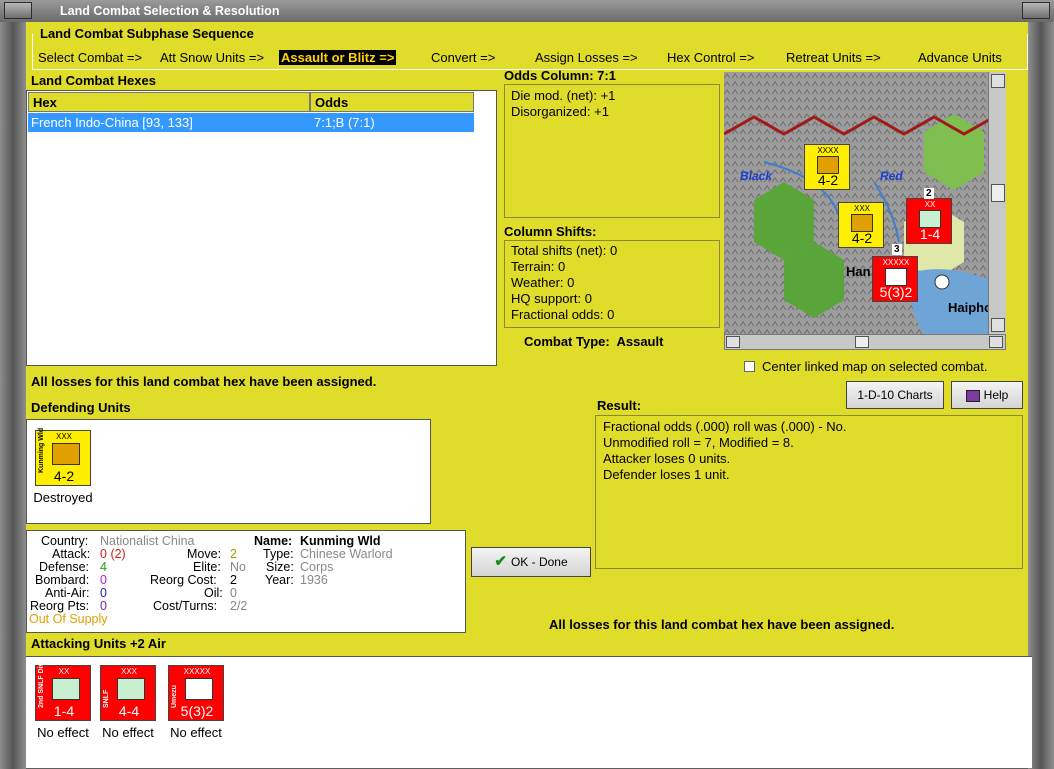 This screenshot has width=1054, height=769. I want to click on step-assign-losses: Assign Losses =>, so click(586, 57).